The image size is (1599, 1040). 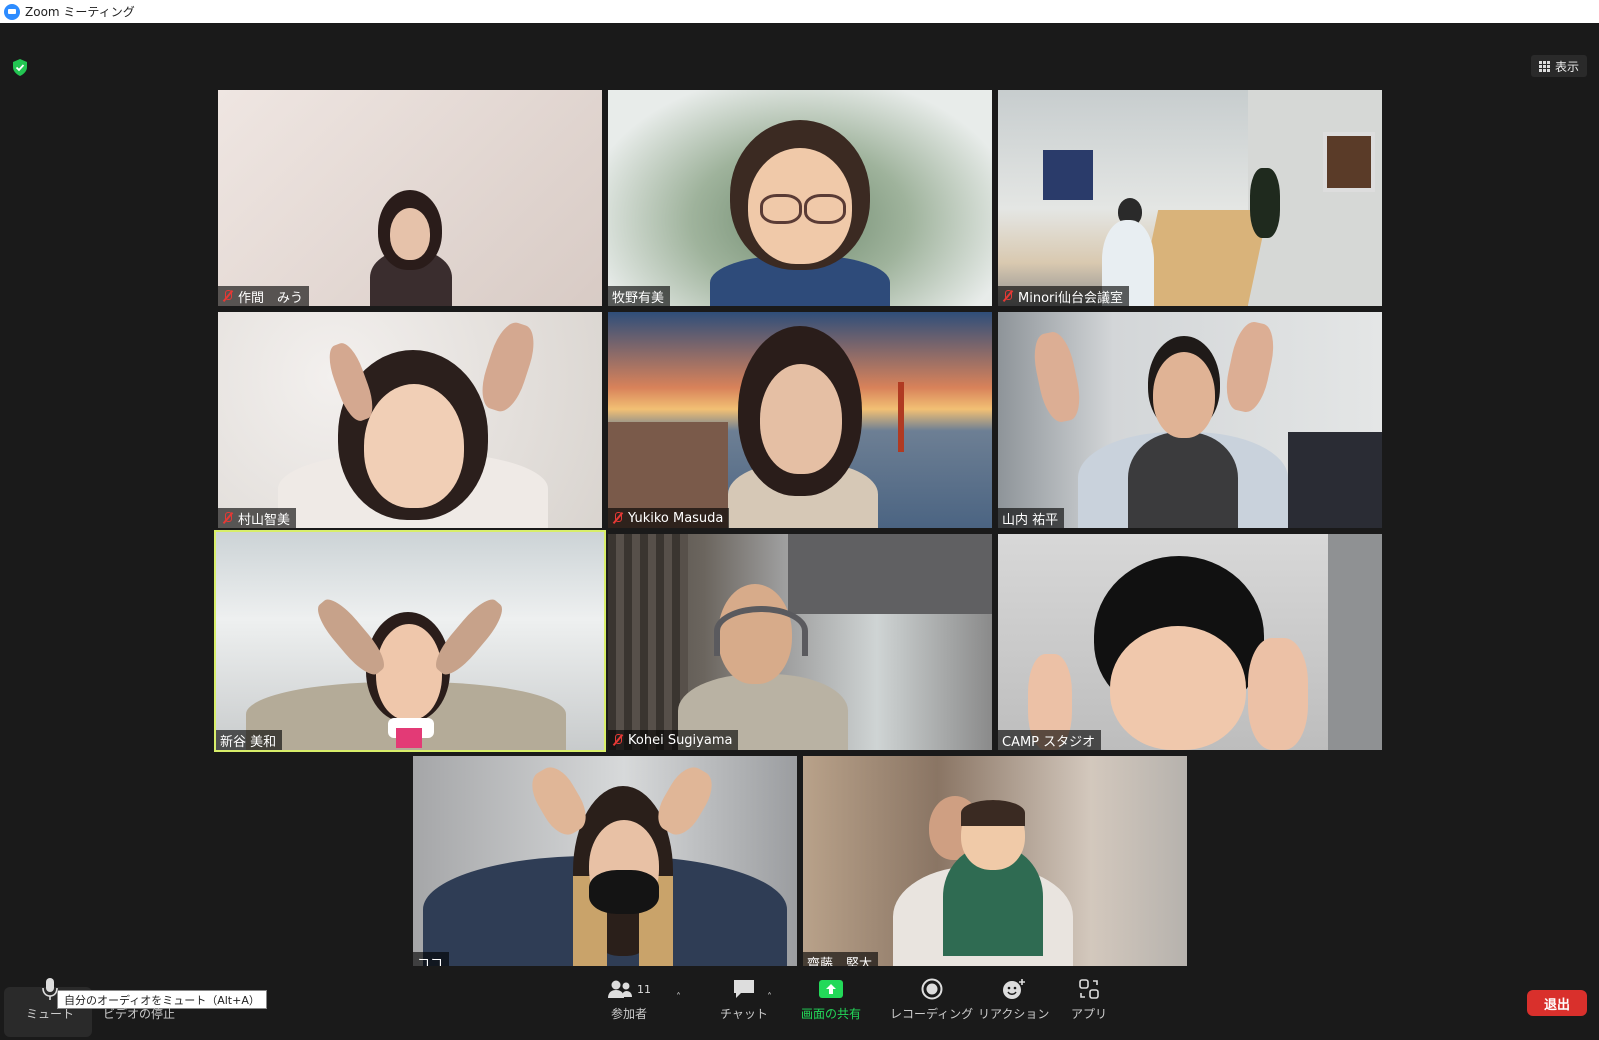 What do you see at coordinates (410, 641) in the screenshot?
I see `video-tile-active-speaker: 新谷 美和` at bounding box center [410, 641].